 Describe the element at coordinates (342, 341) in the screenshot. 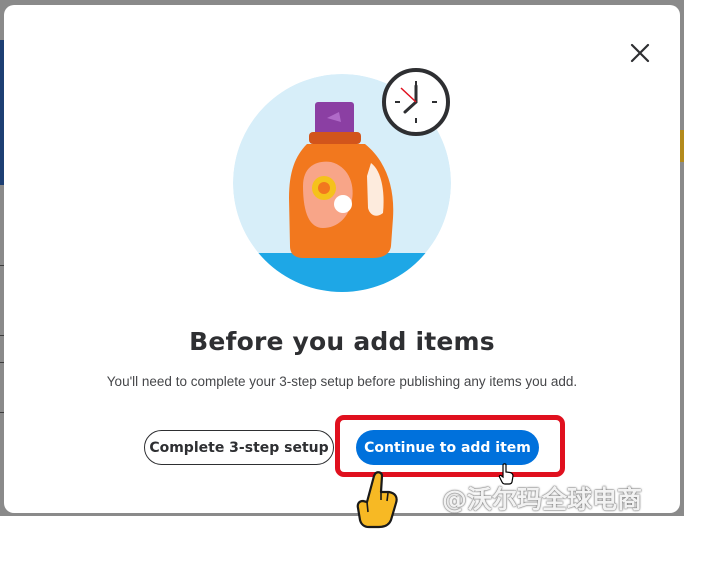

I see `modal-title: Before you add items` at that location.